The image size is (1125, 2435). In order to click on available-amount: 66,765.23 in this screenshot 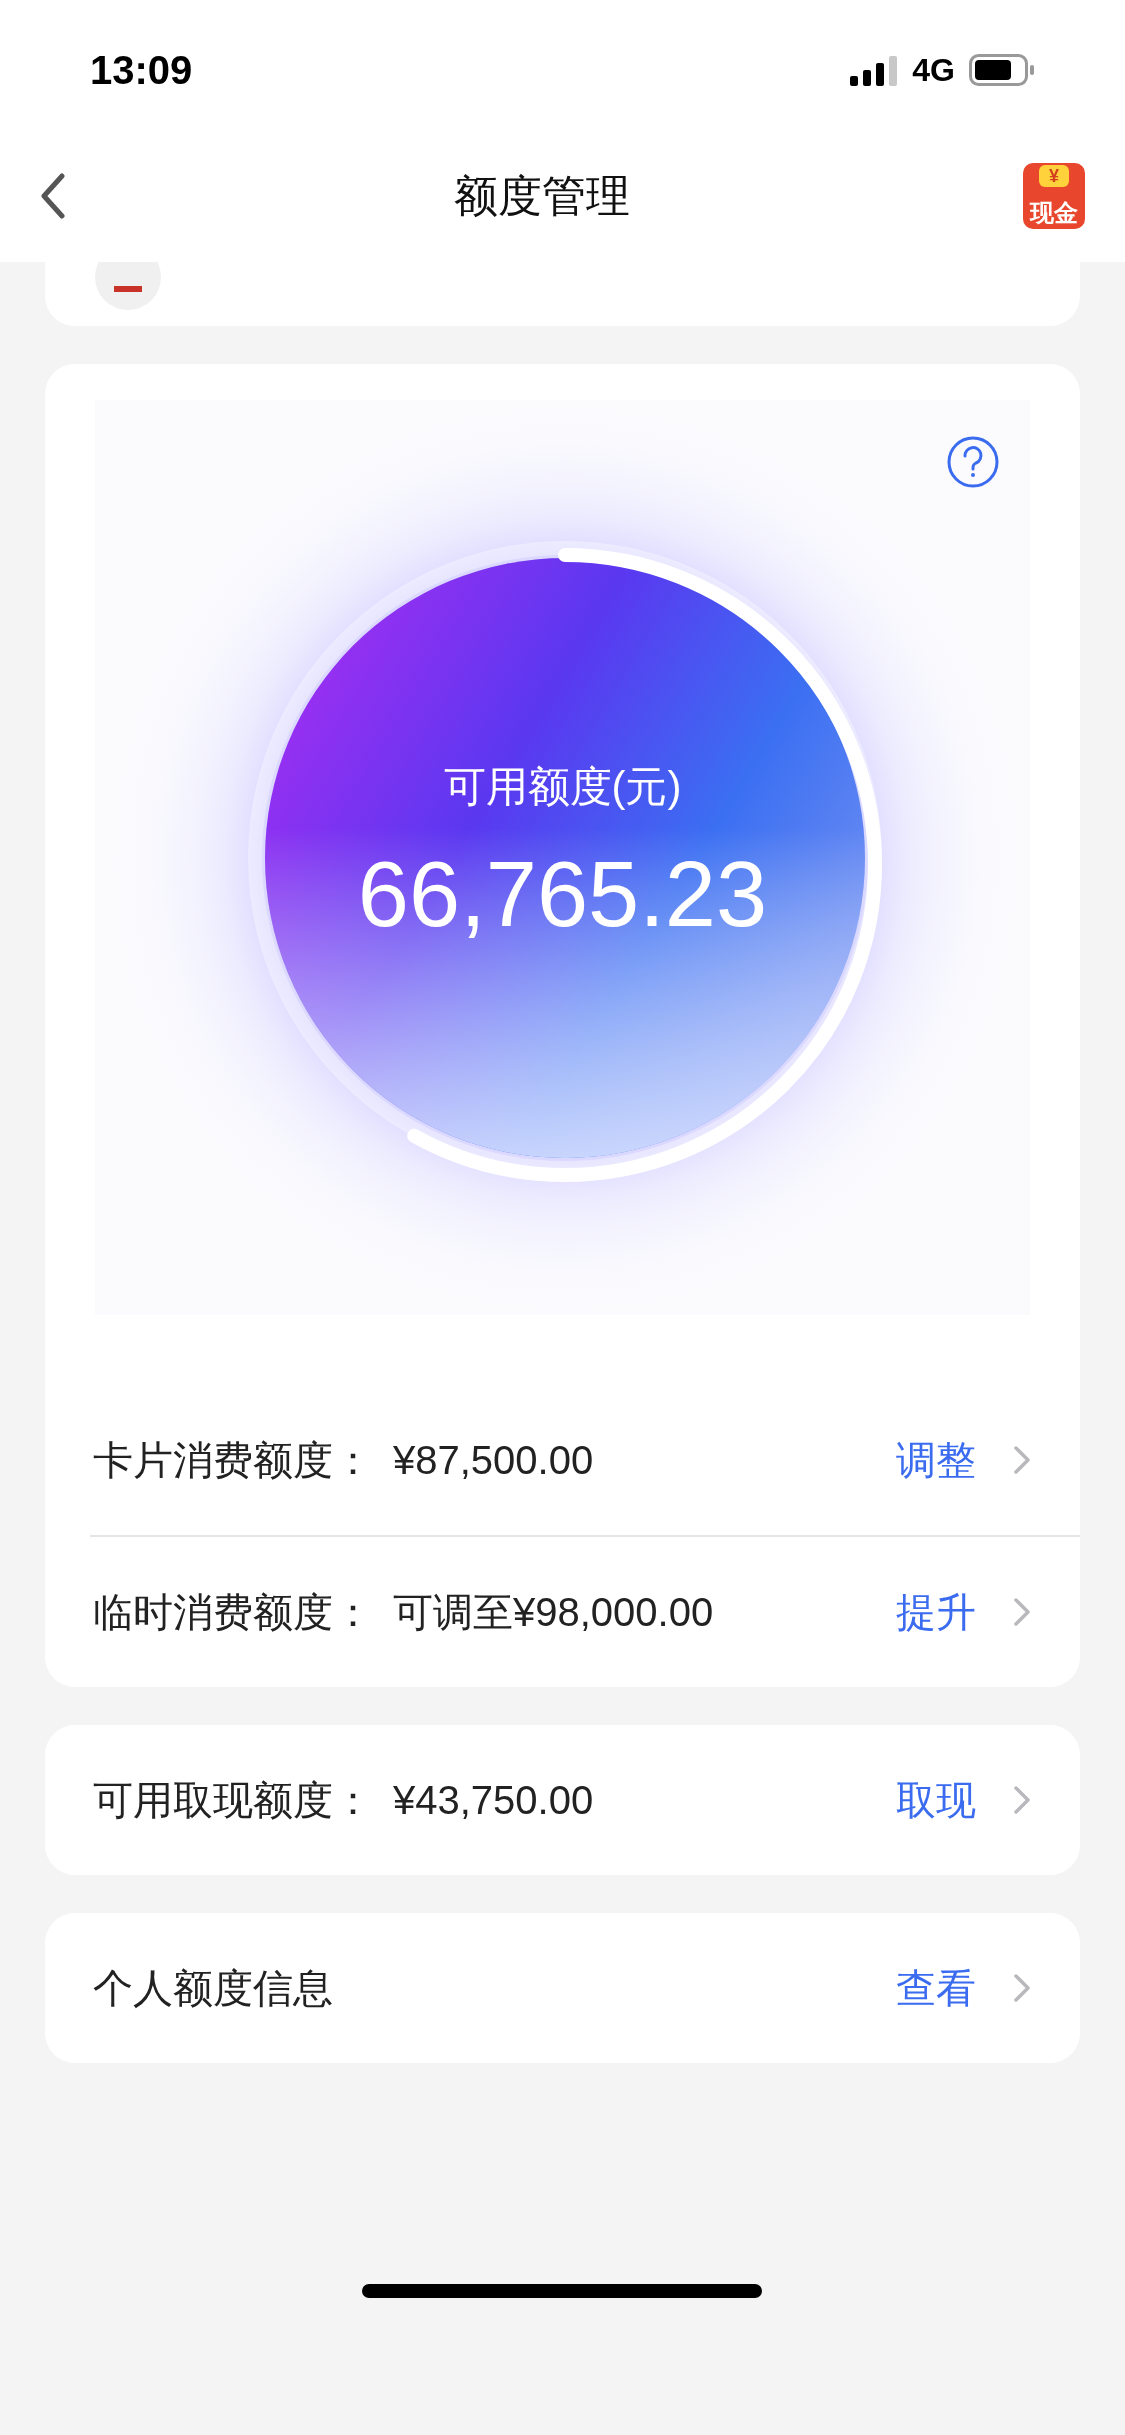, I will do `click(562, 894)`.